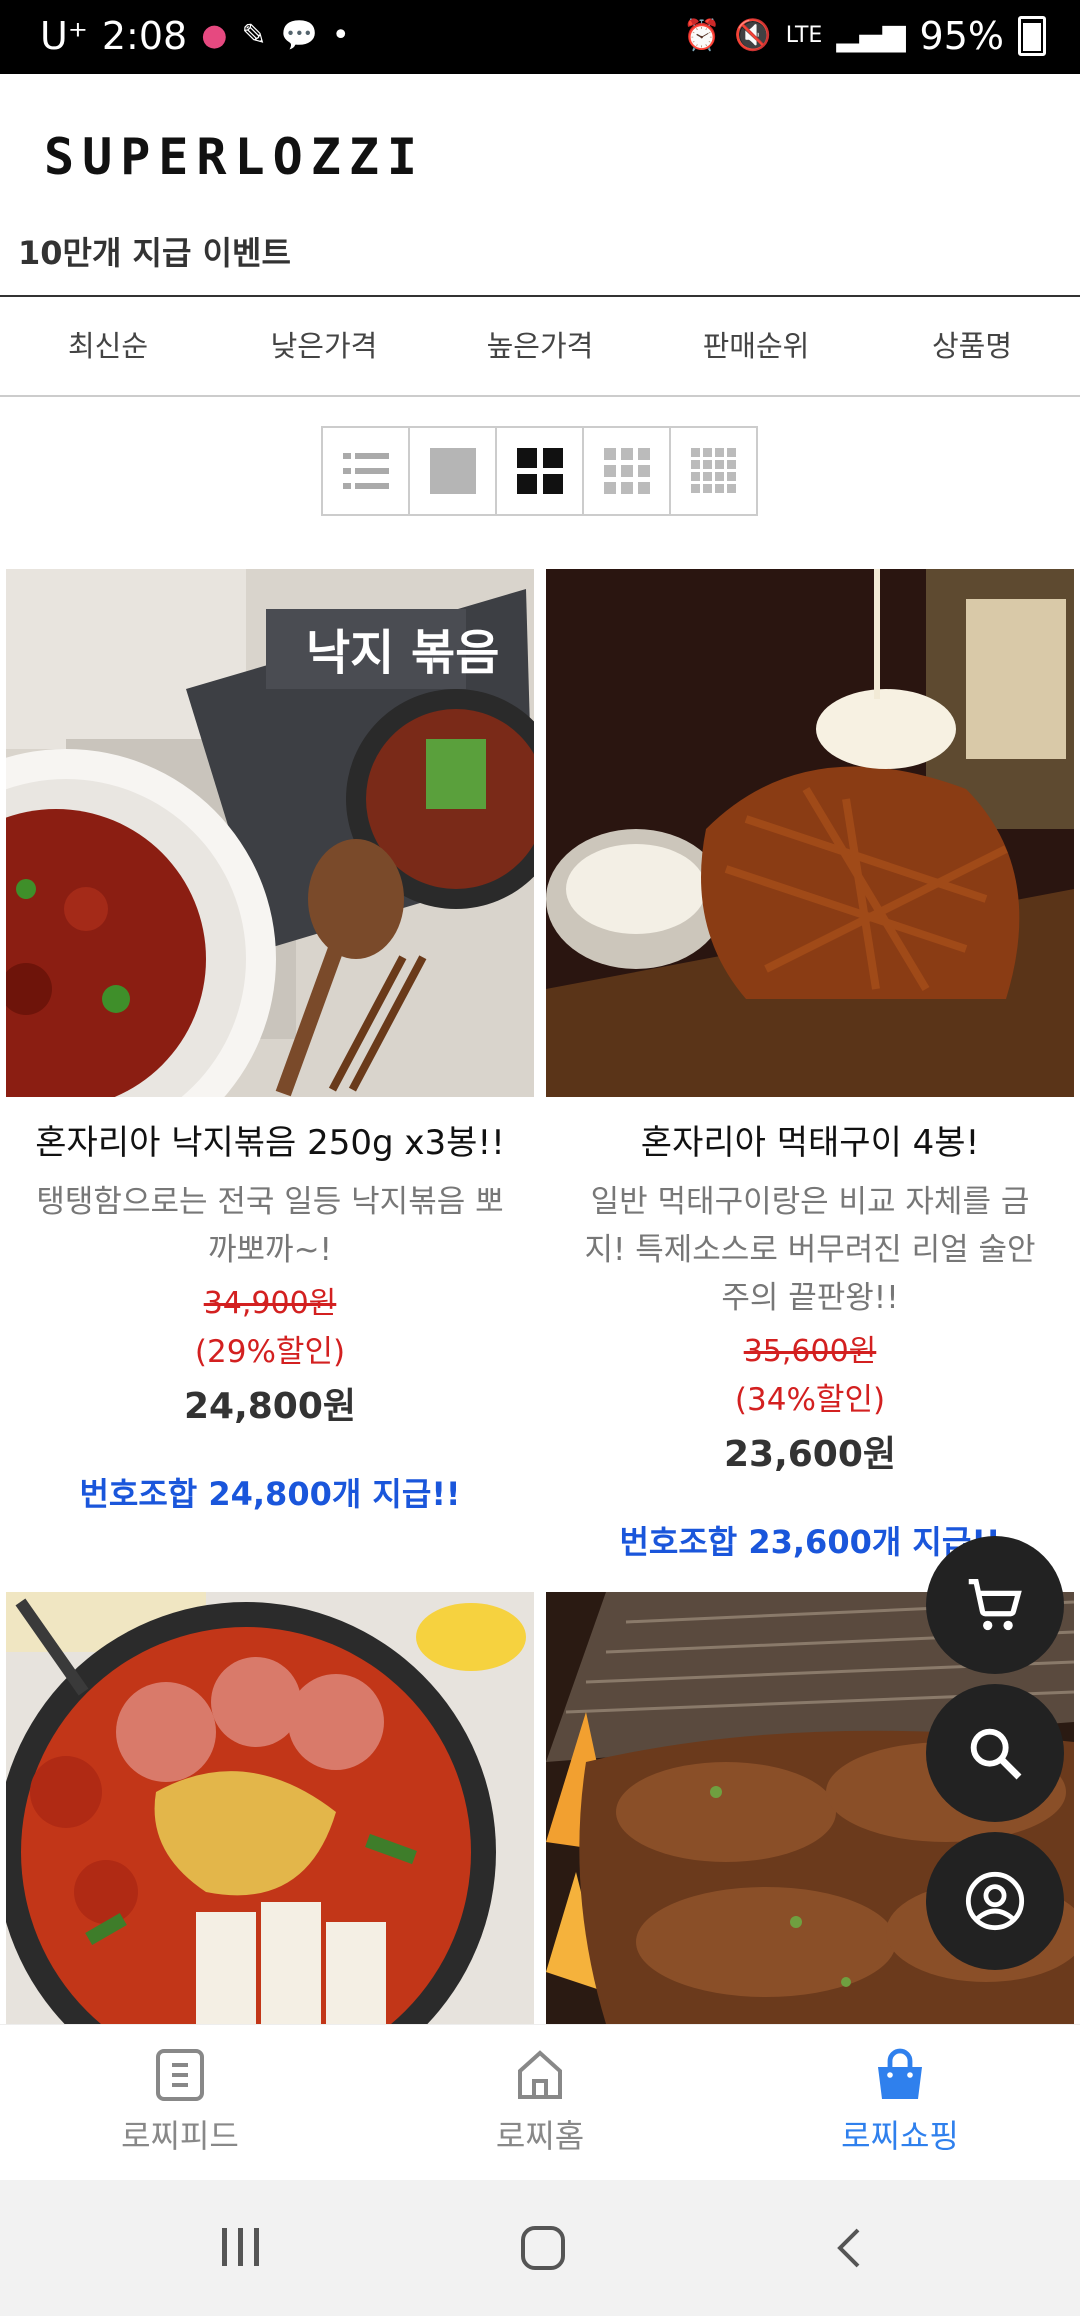  I want to click on feed-icon, so click(180, 2075).